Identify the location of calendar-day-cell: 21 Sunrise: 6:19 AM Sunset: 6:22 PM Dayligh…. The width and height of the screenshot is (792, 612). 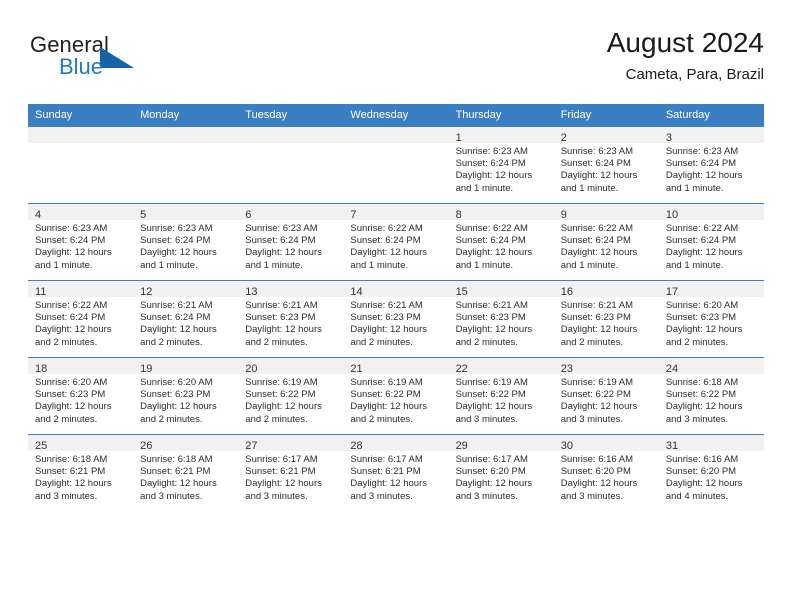
(396, 396).